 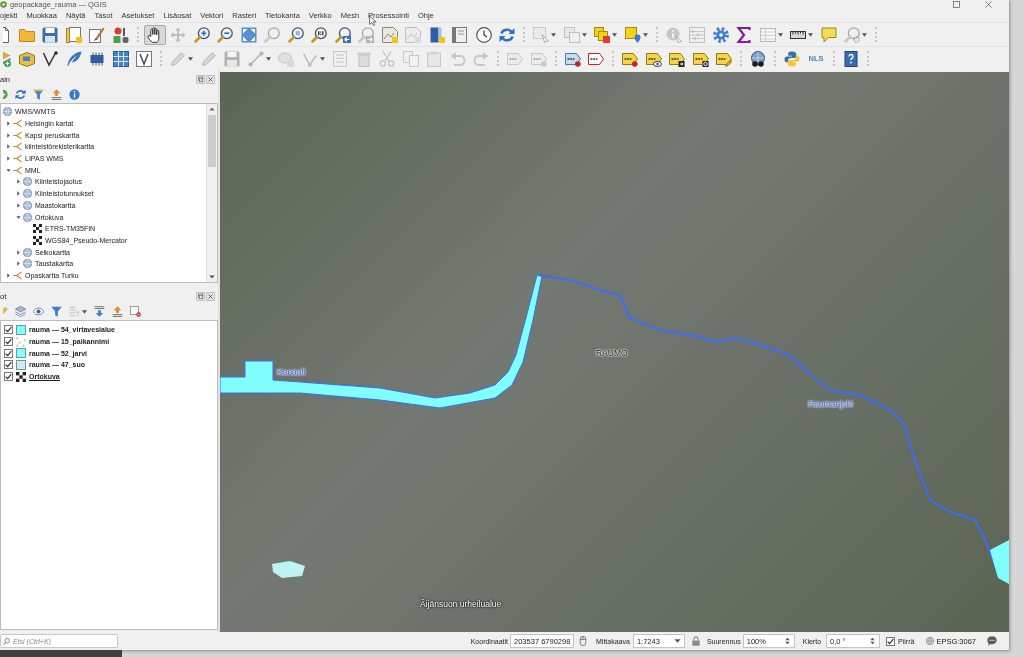 I want to click on mouse-icon, so click(x=583, y=641).